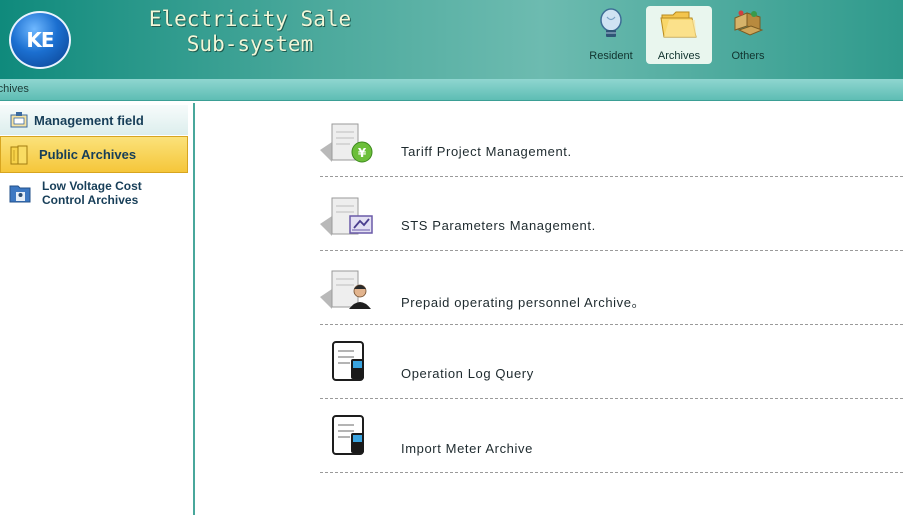  Describe the element at coordinates (89, 120) in the screenshot. I see `sidebar-heading-label: Management field` at that location.